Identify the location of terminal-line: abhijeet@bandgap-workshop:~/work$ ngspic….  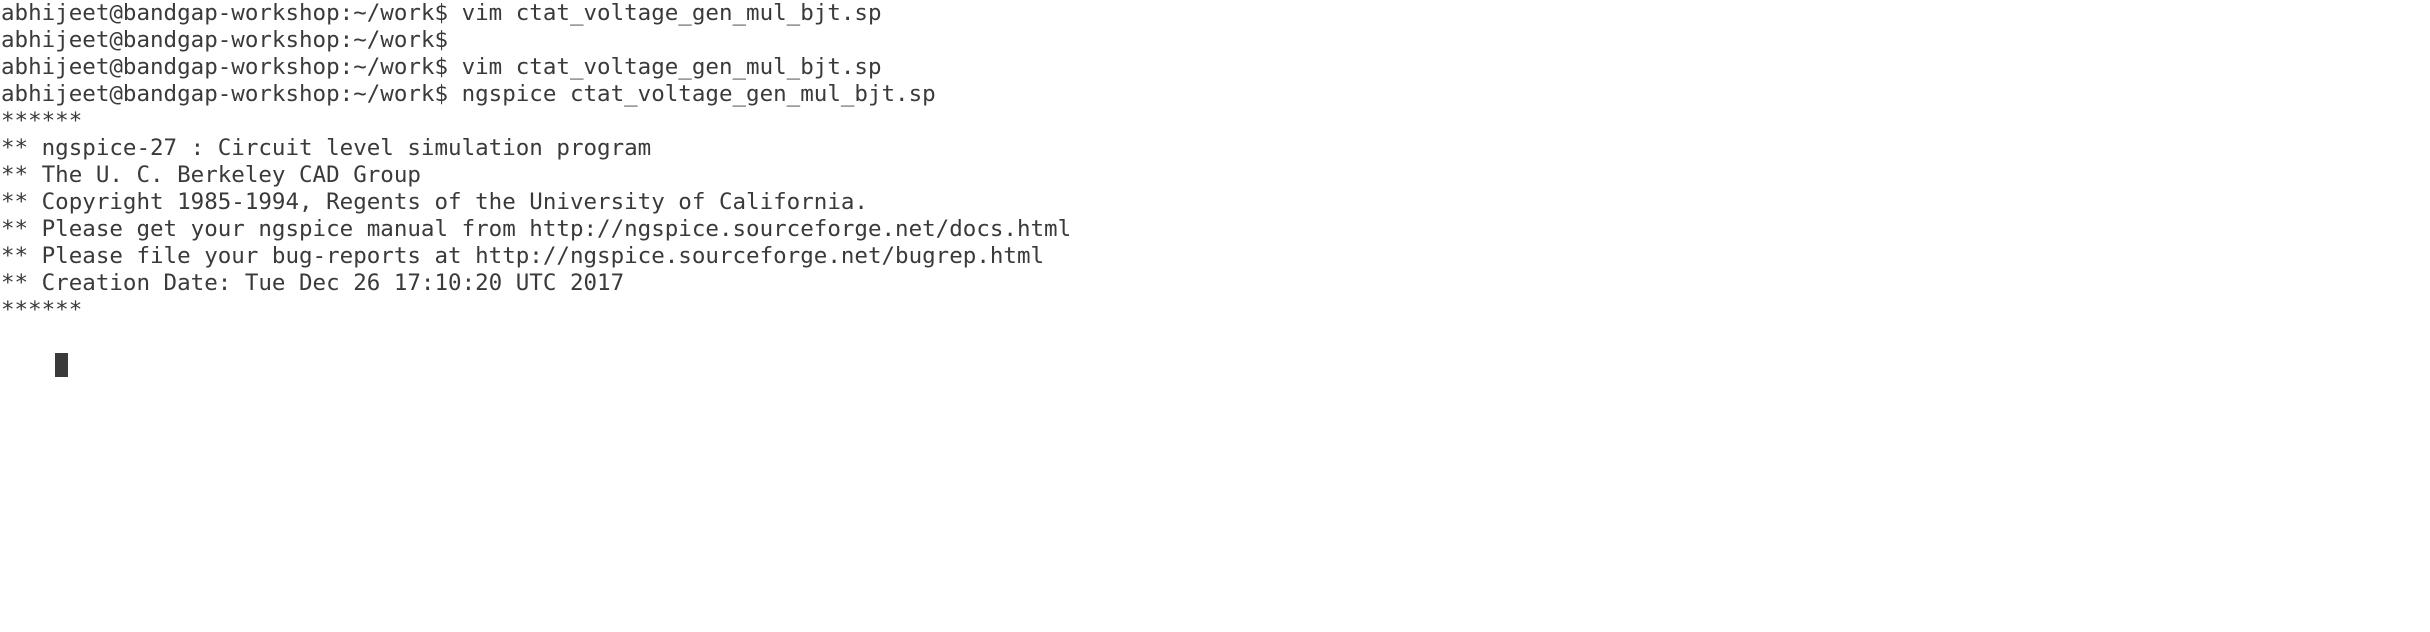
(468, 94).